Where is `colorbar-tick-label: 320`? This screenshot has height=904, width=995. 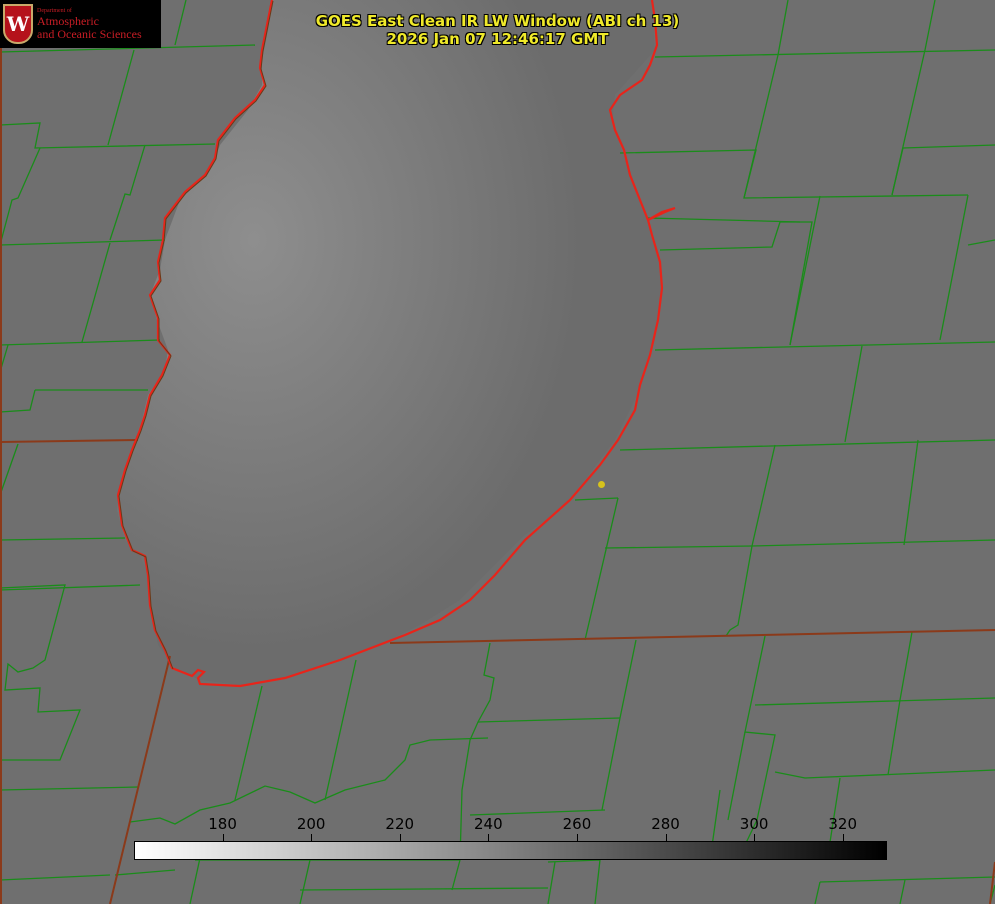 colorbar-tick-label: 320 is located at coordinates (843, 824).